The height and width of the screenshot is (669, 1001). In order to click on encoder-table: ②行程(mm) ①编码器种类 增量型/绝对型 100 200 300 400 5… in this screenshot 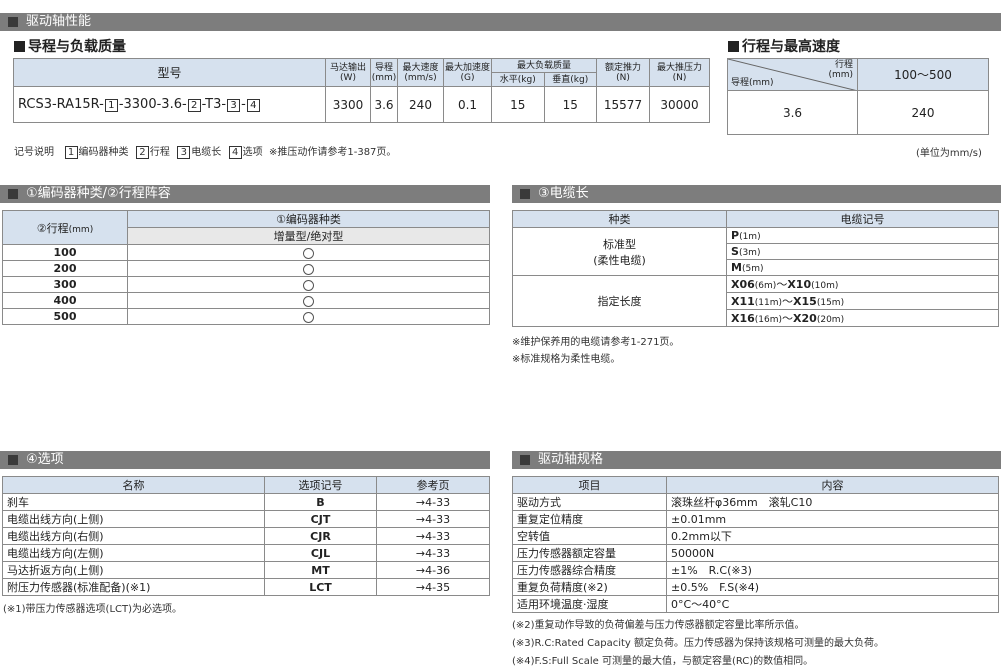, I will do `click(246, 267)`.